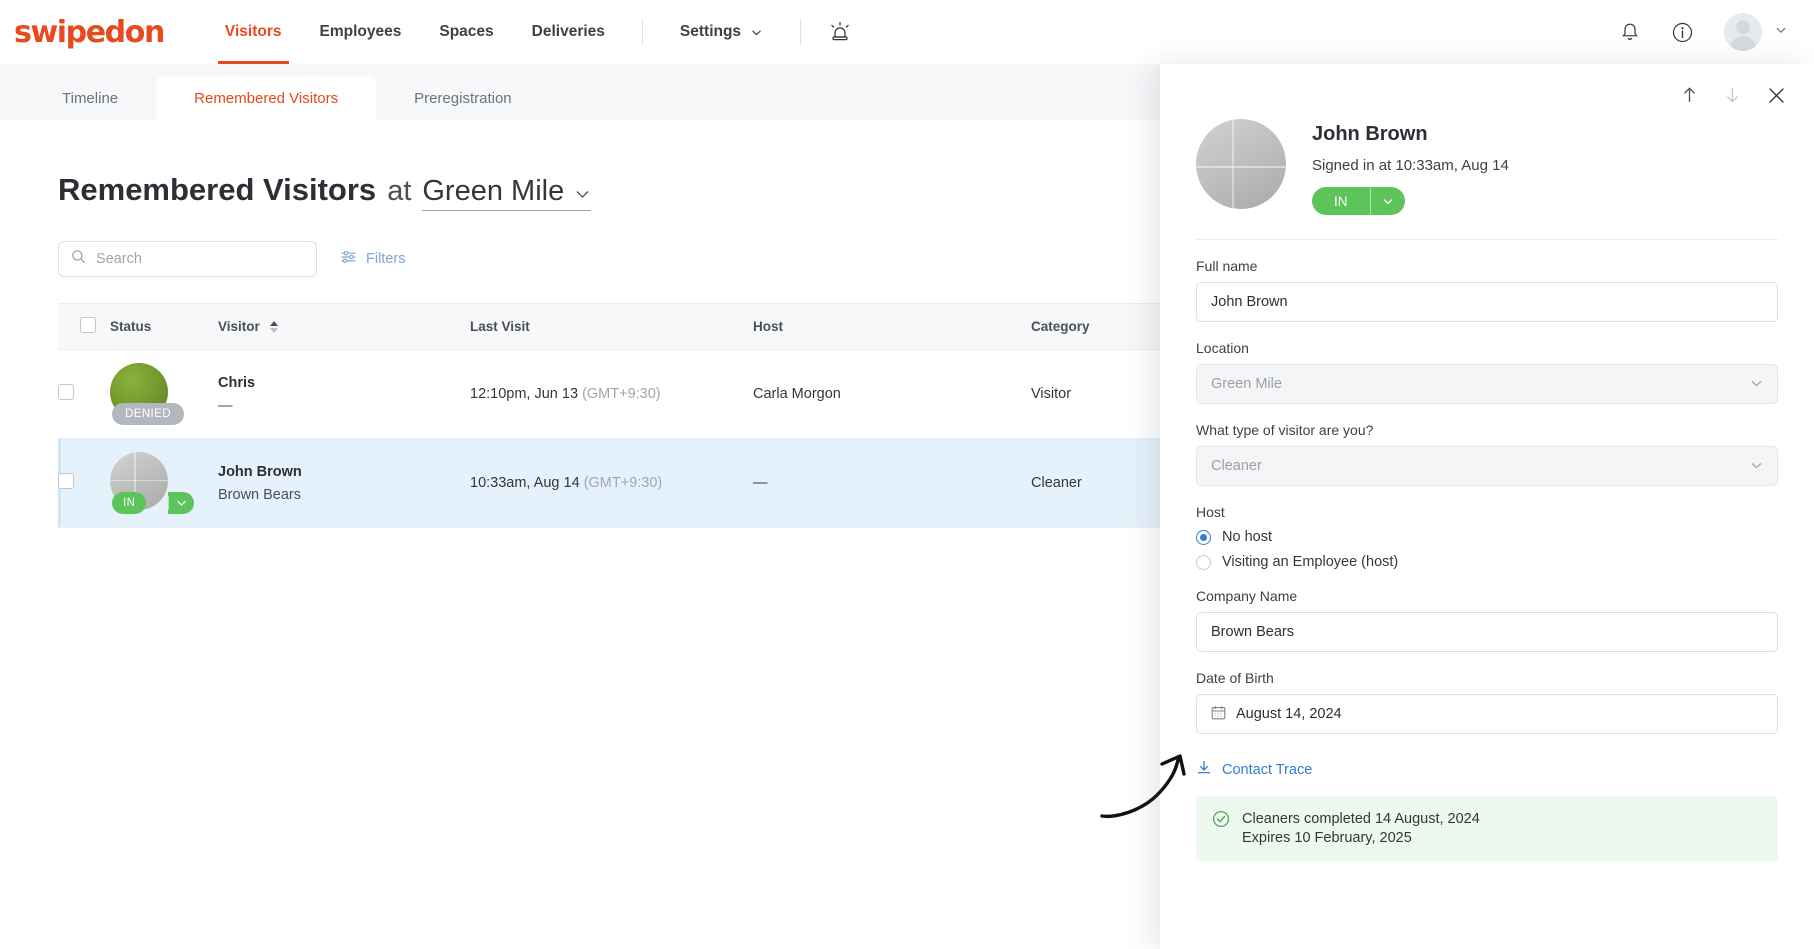  I want to click on avatar, so click(1743, 32).